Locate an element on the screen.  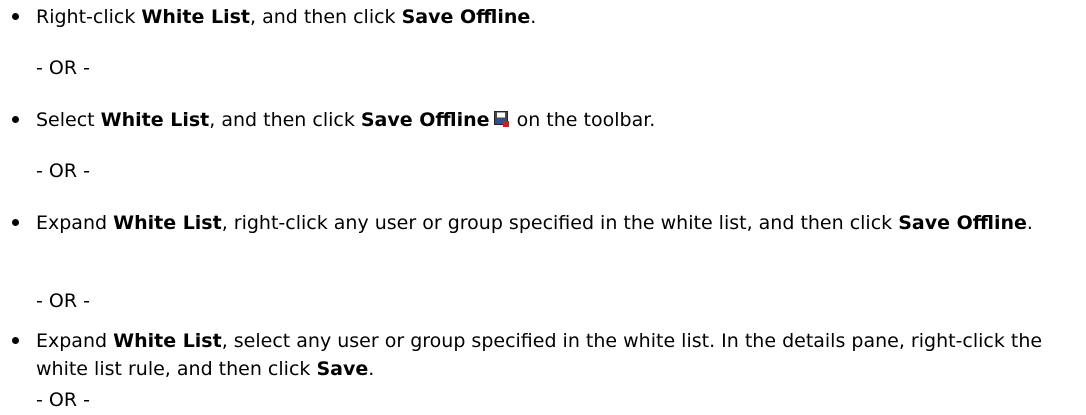
step-bold-term: Save is located at coordinates (342, 369).